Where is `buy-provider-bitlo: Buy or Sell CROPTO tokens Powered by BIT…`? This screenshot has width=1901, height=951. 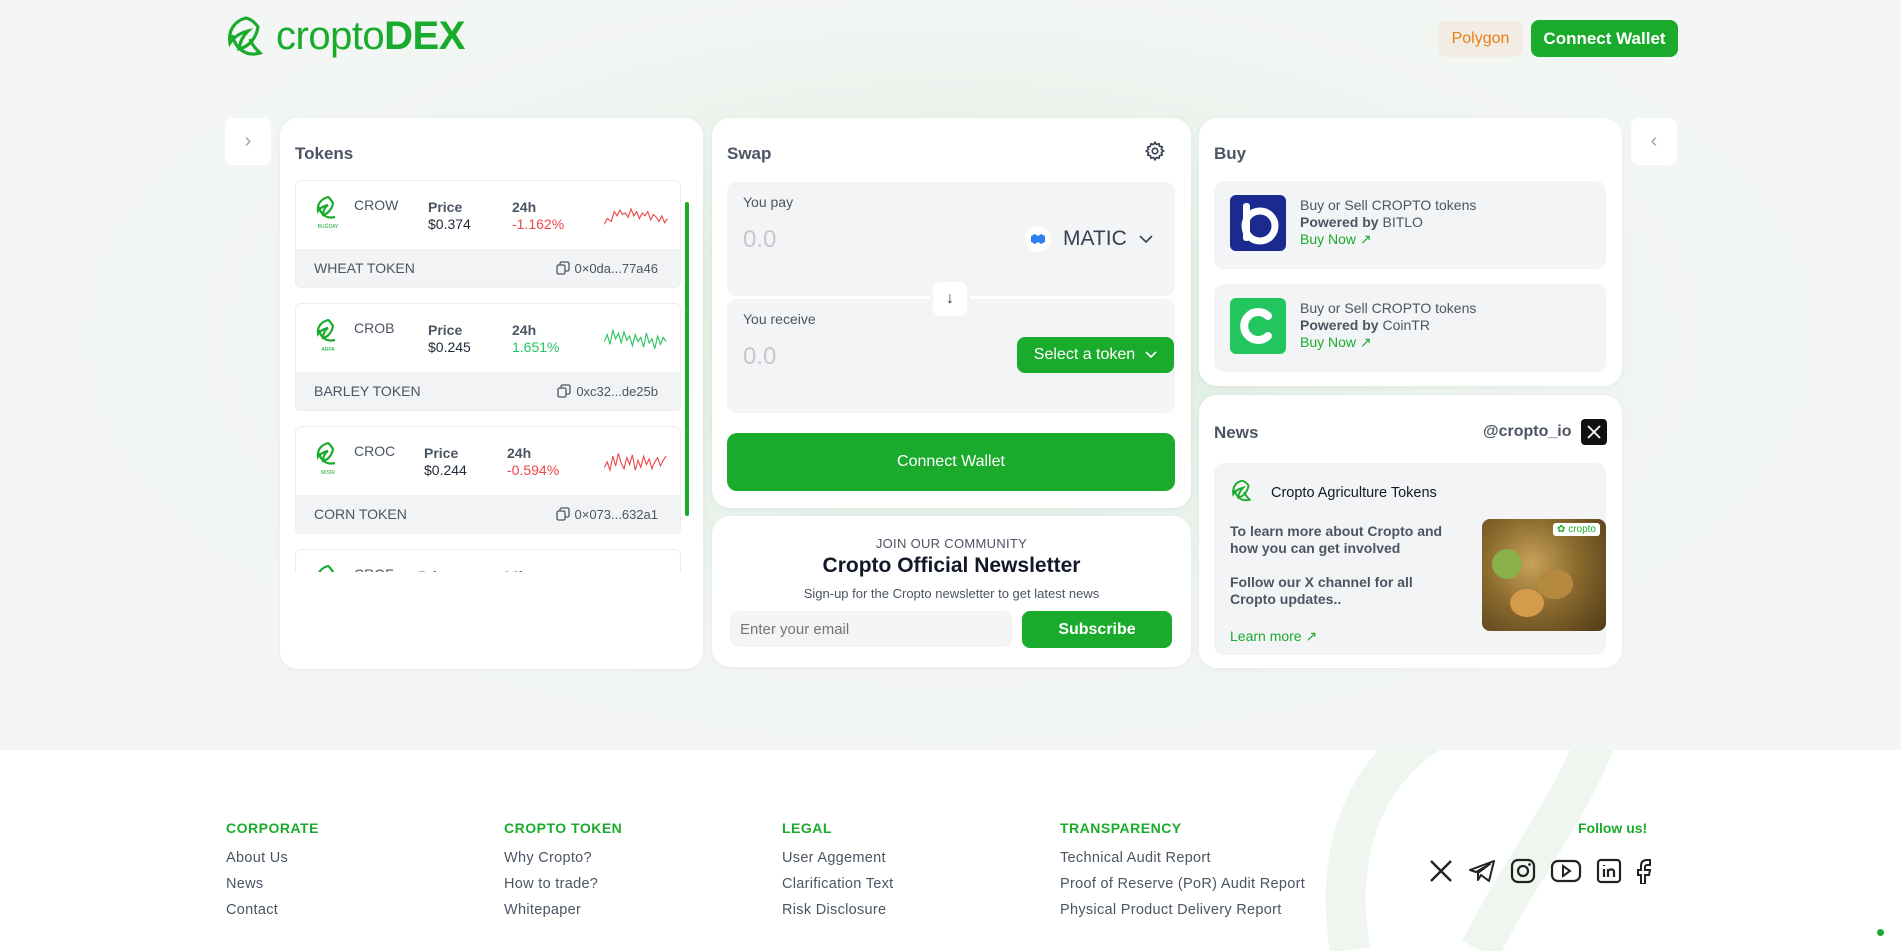 buy-provider-bitlo: Buy or Sell CROPTO tokens Powered by BIT… is located at coordinates (1410, 225).